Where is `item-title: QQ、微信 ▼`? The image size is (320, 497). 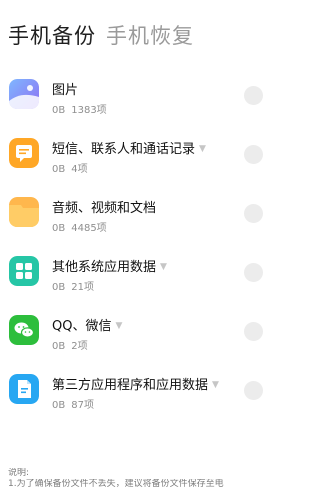
item-title: QQ、微信 ▼ is located at coordinates (87, 326).